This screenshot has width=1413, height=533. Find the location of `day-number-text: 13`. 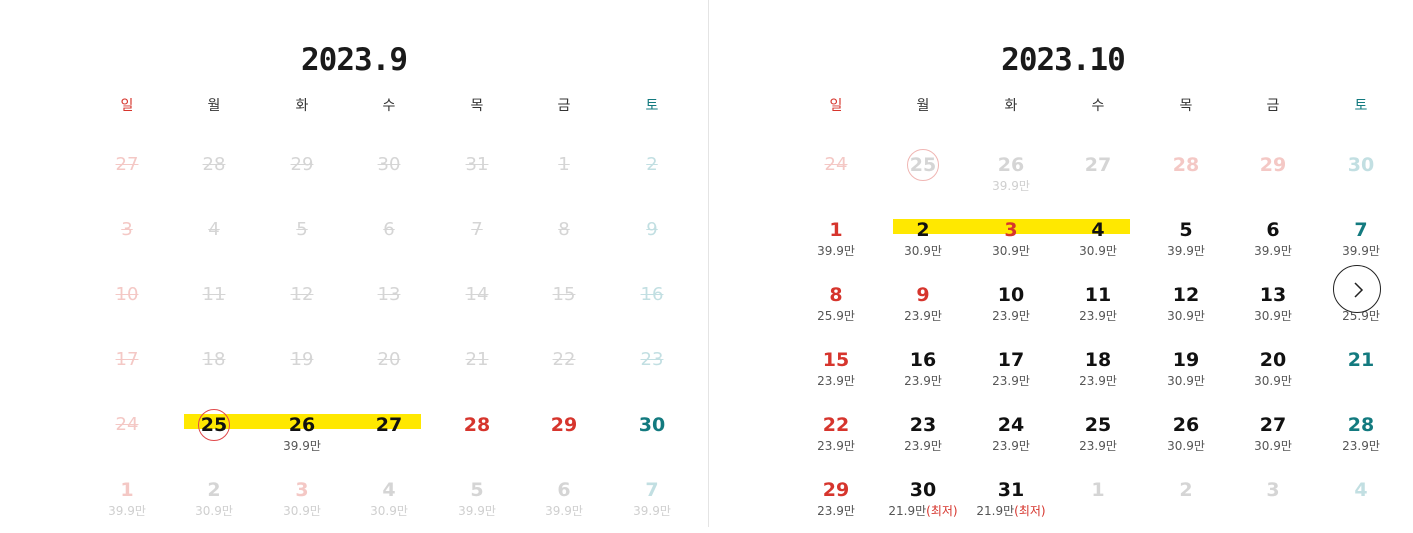

day-number-text: 13 is located at coordinates (389, 294).